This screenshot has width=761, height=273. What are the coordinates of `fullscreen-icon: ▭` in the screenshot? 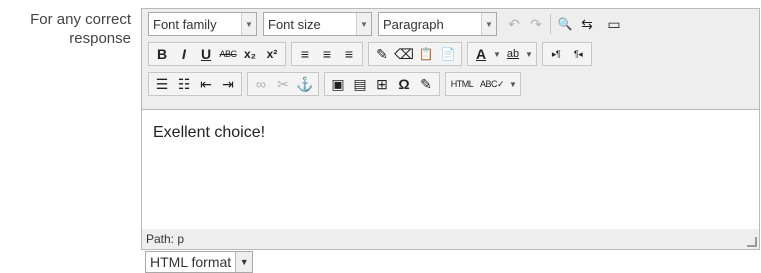 It's located at (614, 24).